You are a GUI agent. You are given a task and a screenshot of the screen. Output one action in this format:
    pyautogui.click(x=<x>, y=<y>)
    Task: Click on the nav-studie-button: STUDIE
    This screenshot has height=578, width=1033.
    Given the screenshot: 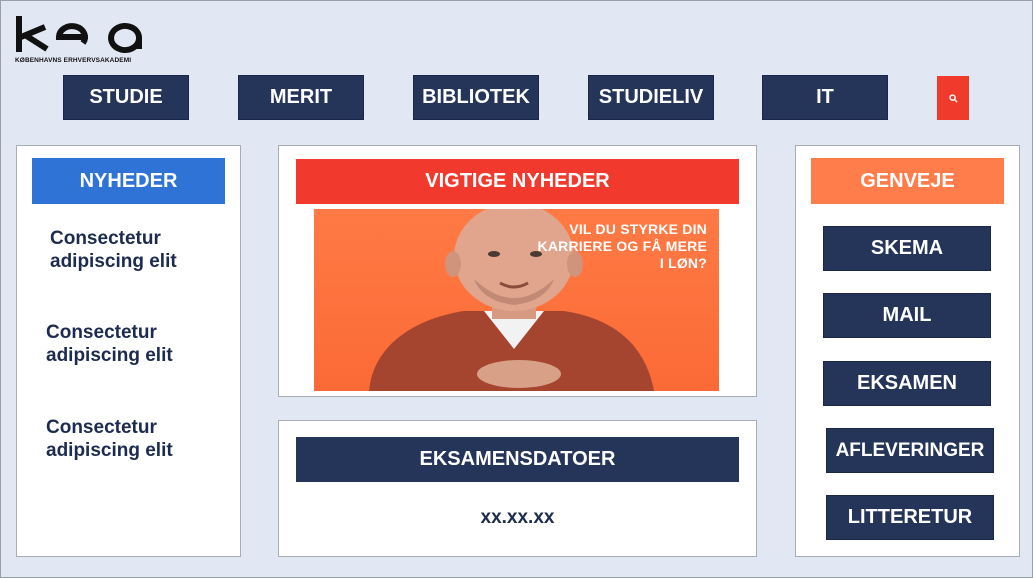 What is the action you would take?
    pyautogui.click(x=126, y=97)
    